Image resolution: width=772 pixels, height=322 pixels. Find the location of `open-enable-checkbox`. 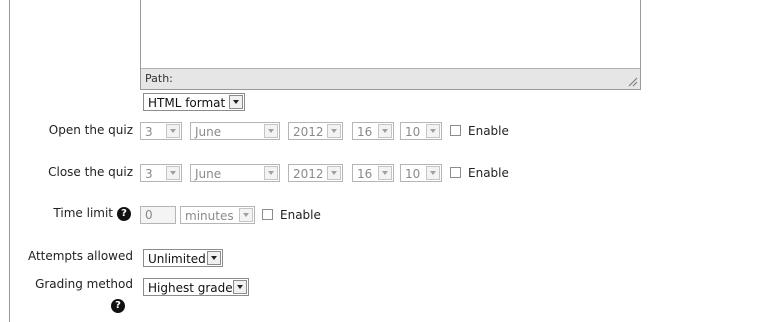

open-enable-checkbox is located at coordinates (455, 130).